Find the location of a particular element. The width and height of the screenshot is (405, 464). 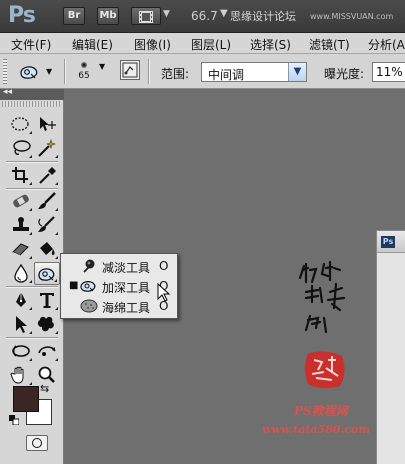

document-window: Ps is located at coordinates (390, 347).